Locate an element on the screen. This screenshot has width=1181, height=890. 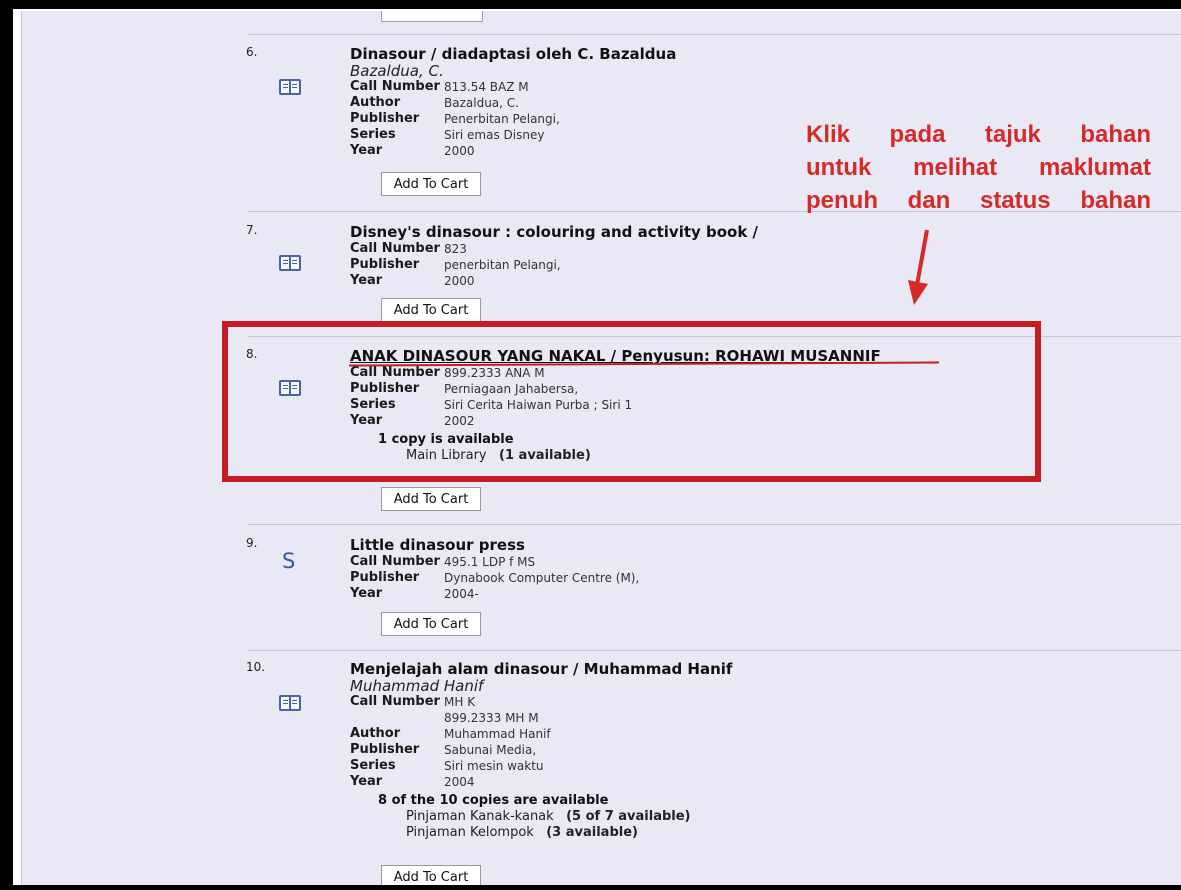
field-value: Sabunai Media, is located at coordinates (490, 750).